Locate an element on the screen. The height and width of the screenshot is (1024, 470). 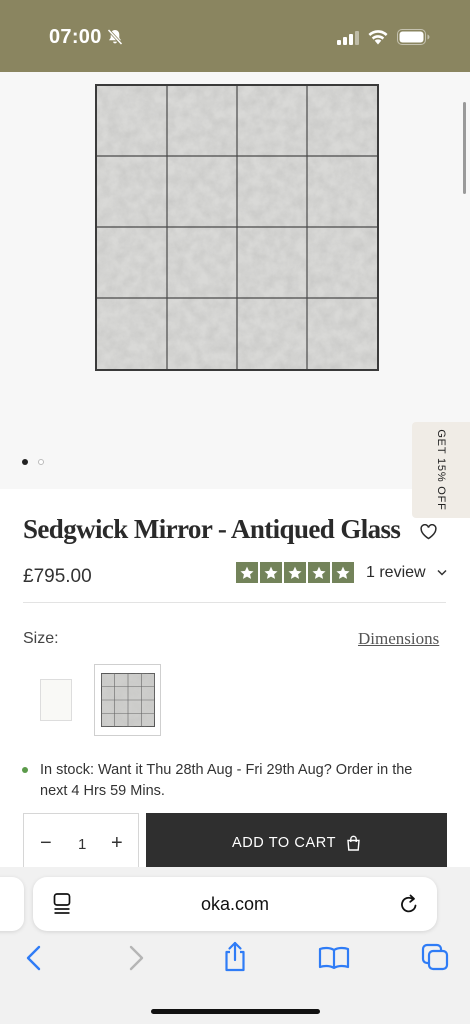
wifi-icon is located at coordinates (378, 37).